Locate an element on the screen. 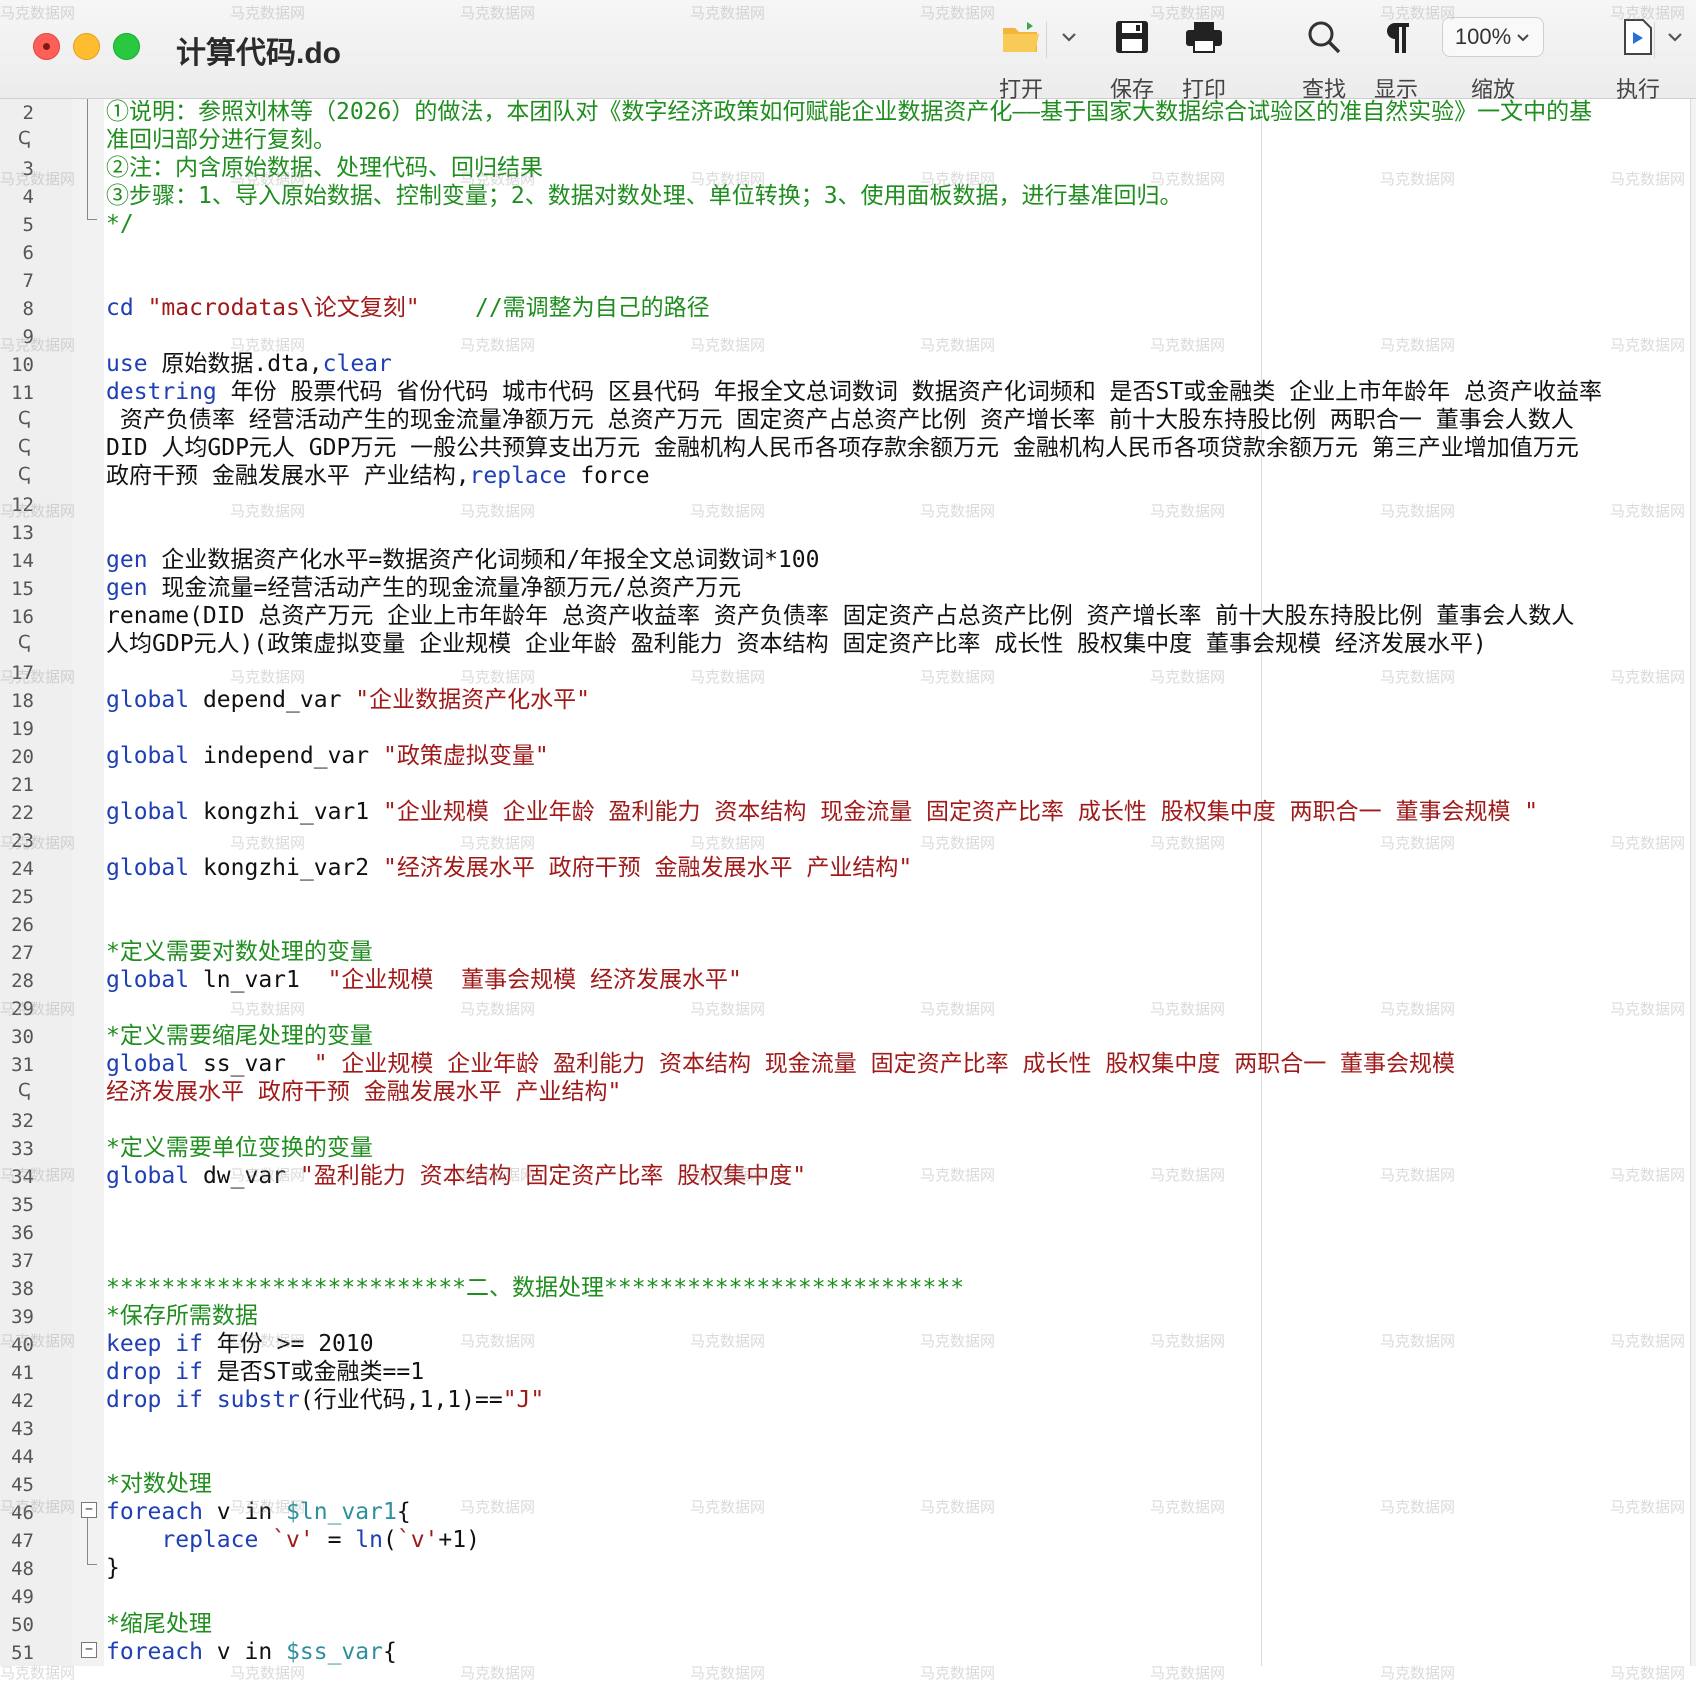 This screenshot has height=1683, width=1696. zoom-control: 100% 缩放 is located at coordinates (1493, 59).